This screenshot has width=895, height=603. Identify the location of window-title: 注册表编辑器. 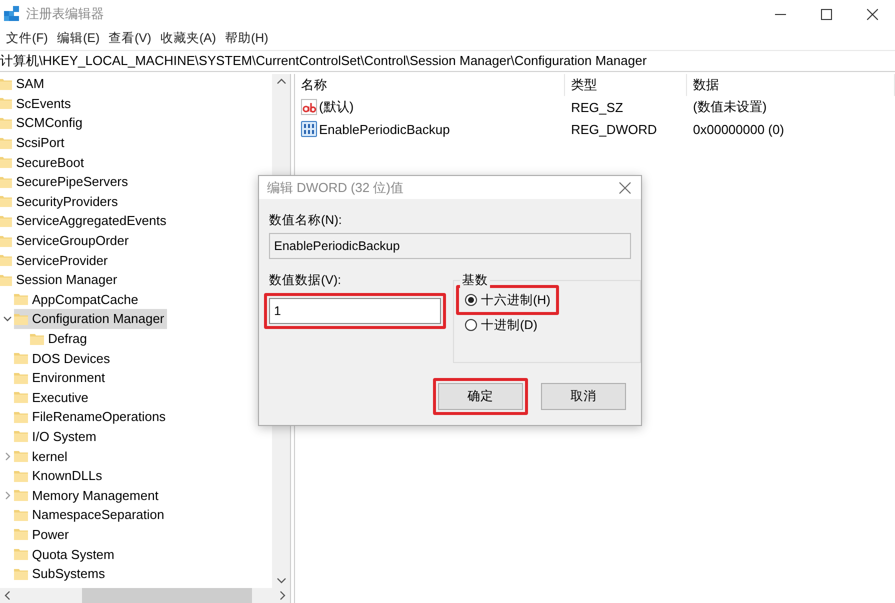
(65, 14).